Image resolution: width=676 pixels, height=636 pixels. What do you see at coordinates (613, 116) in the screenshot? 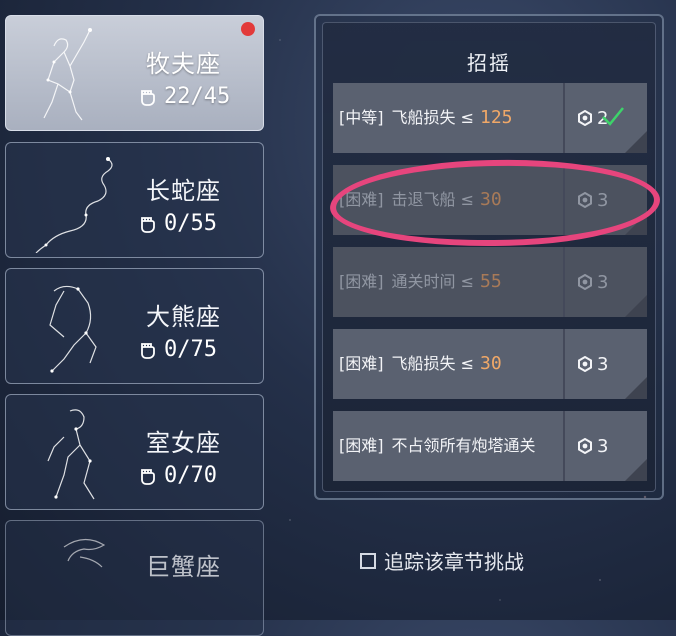
I see `checkmark-icon` at bounding box center [613, 116].